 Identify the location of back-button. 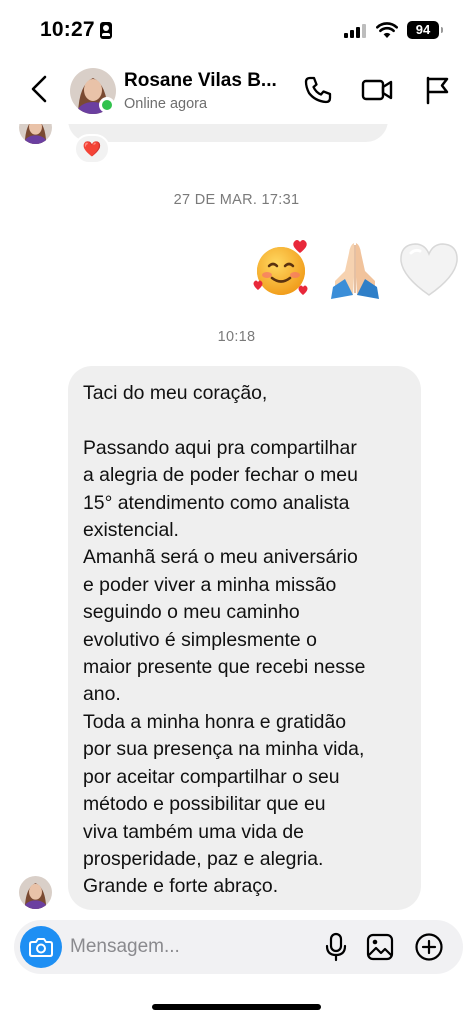
(39, 89).